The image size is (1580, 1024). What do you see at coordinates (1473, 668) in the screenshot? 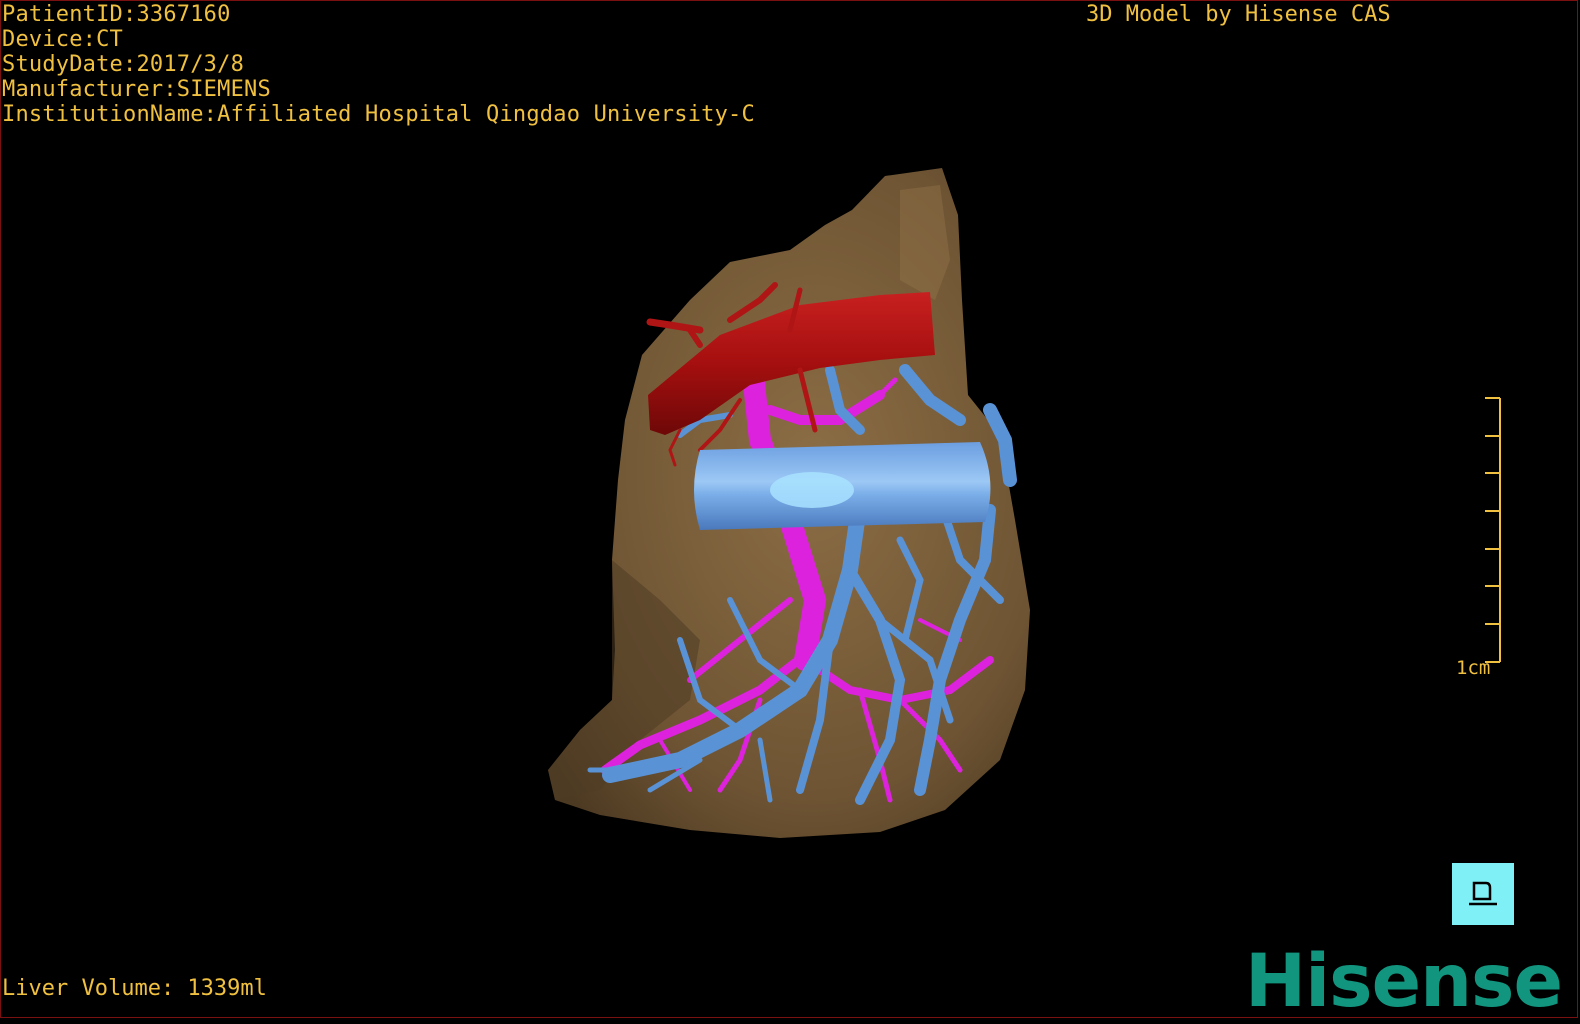
I see `scale-bar-label: 1cm` at bounding box center [1473, 668].